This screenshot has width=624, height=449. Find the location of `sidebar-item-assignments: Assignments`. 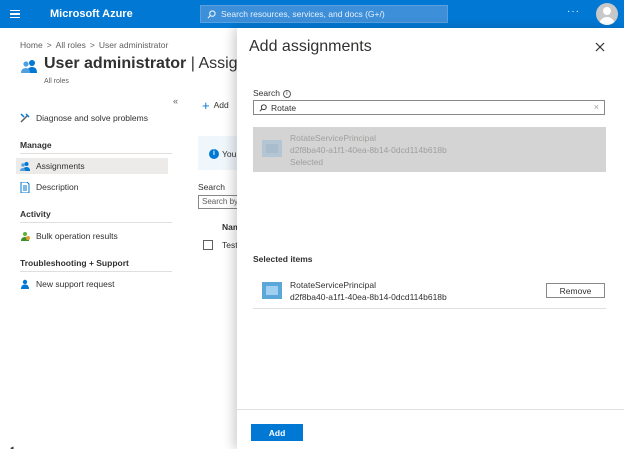

sidebar-item-assignments: Assignments is located at coordinates (92, 166).